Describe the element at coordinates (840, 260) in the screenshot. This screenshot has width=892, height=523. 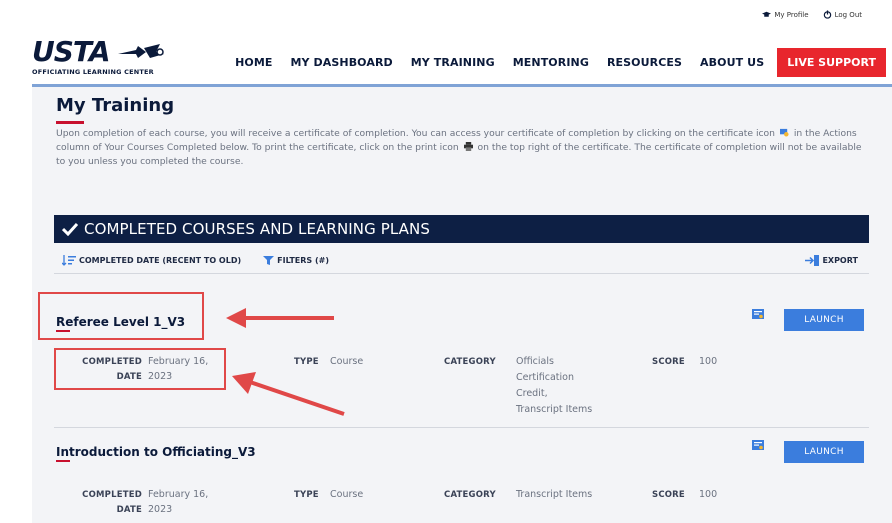
I see `export-label: EXPORT` at that location.